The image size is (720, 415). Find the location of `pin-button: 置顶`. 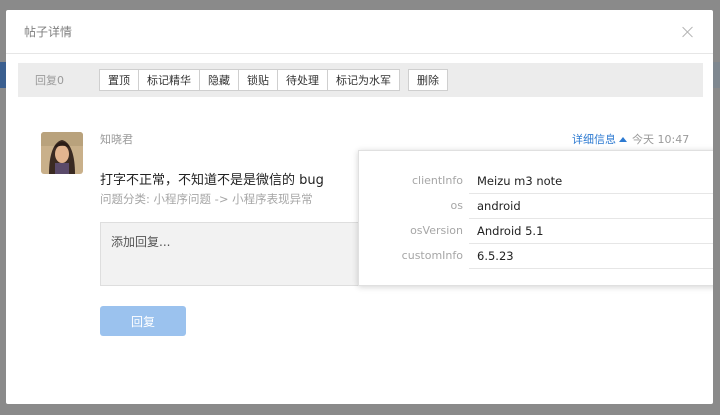

pin-button: 置顶 is located at coordinates (119, 80).